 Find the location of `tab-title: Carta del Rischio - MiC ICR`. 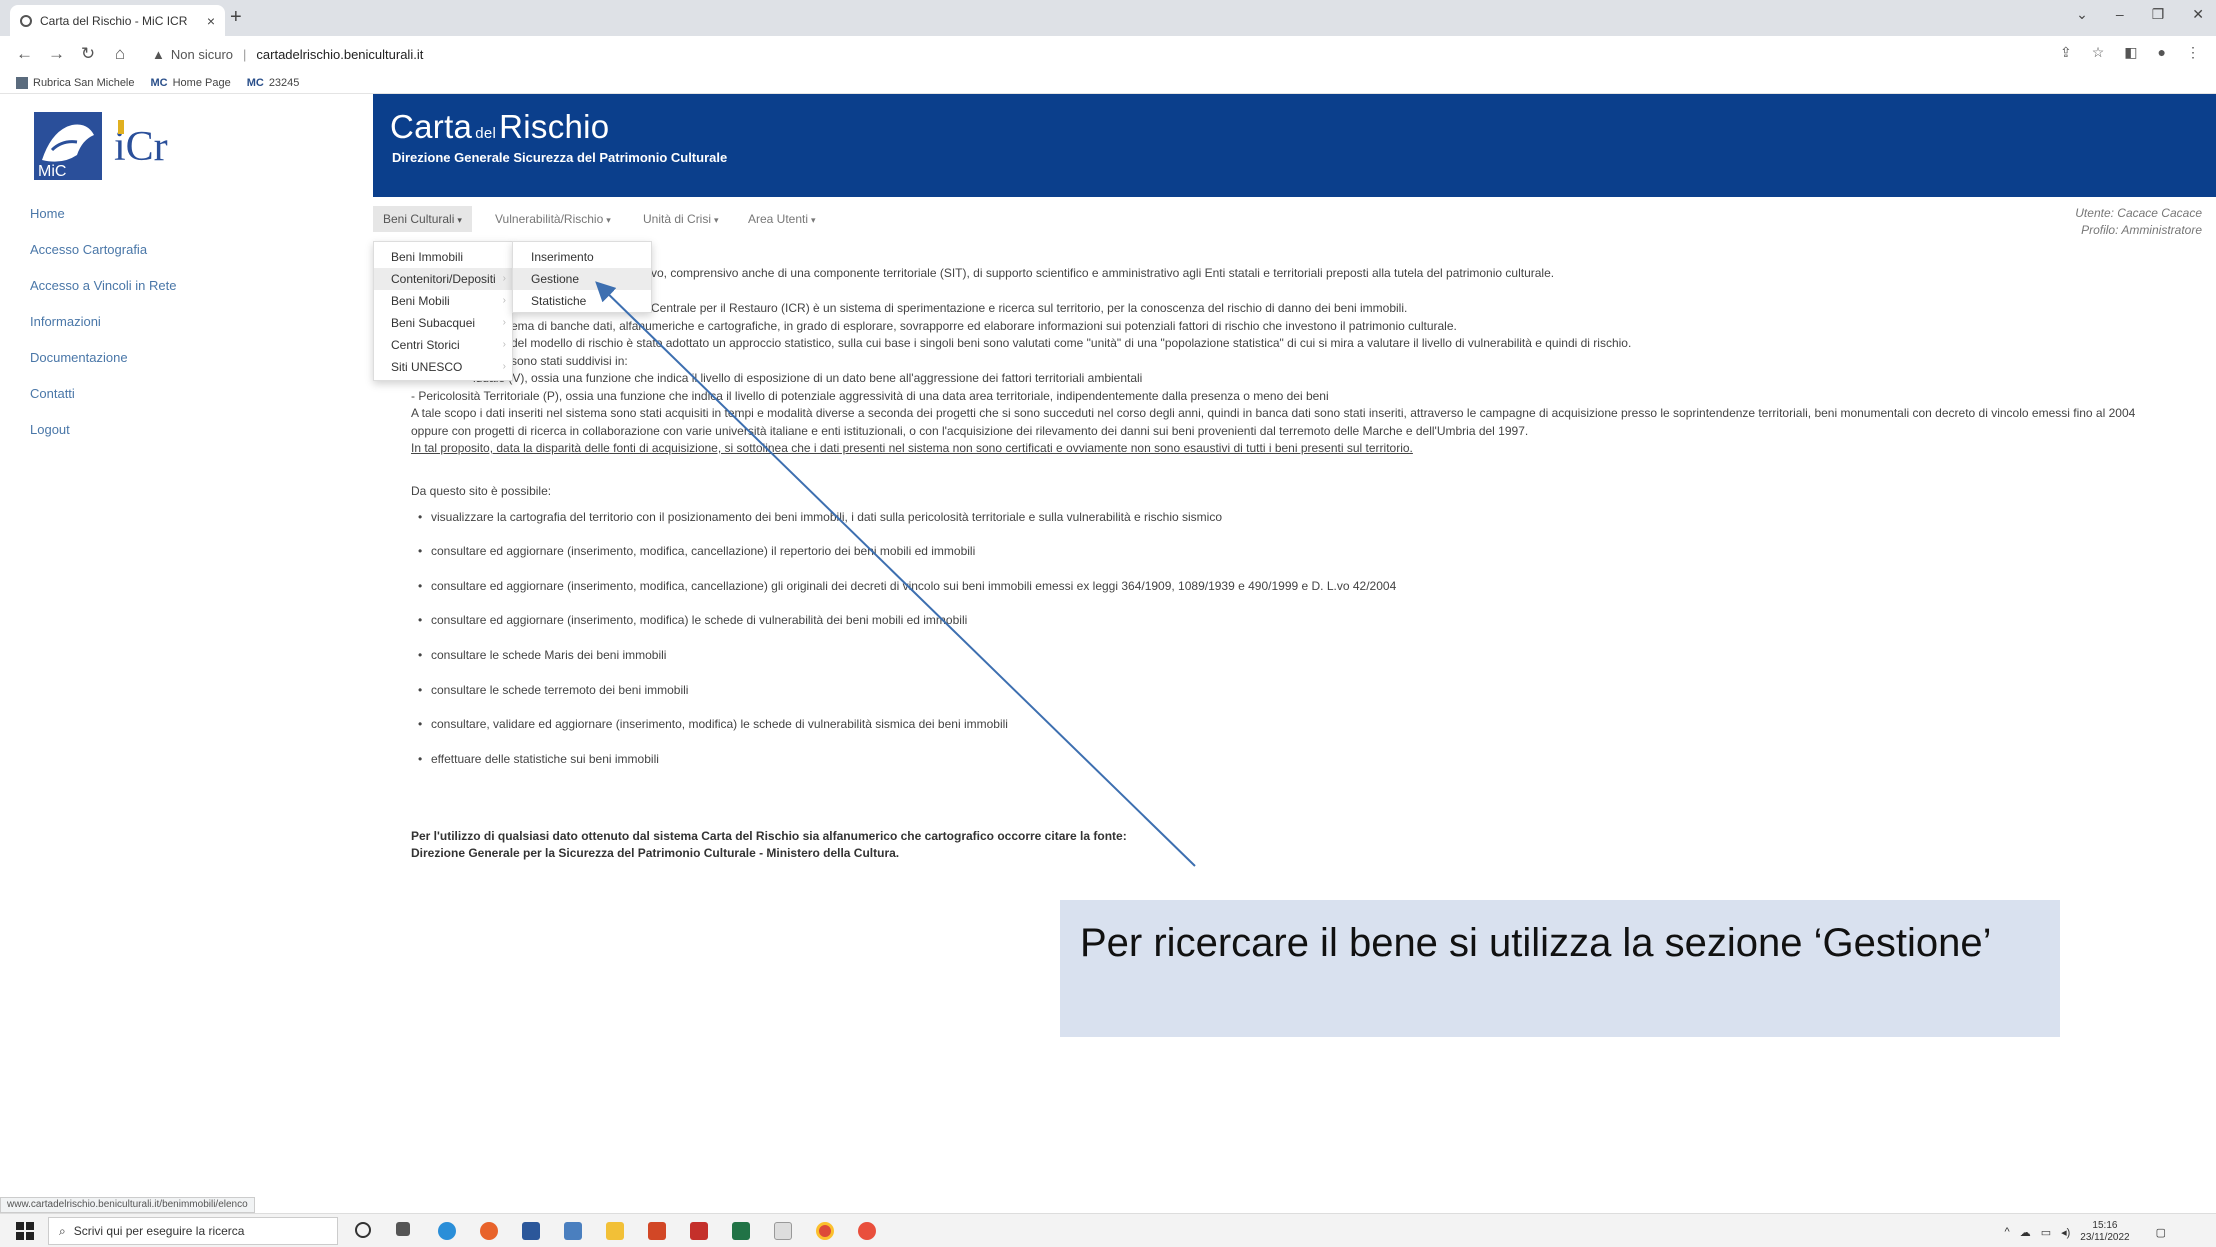

tab-title: Carta del Rischio - MiC ICR is located at coordinates (114, 20).